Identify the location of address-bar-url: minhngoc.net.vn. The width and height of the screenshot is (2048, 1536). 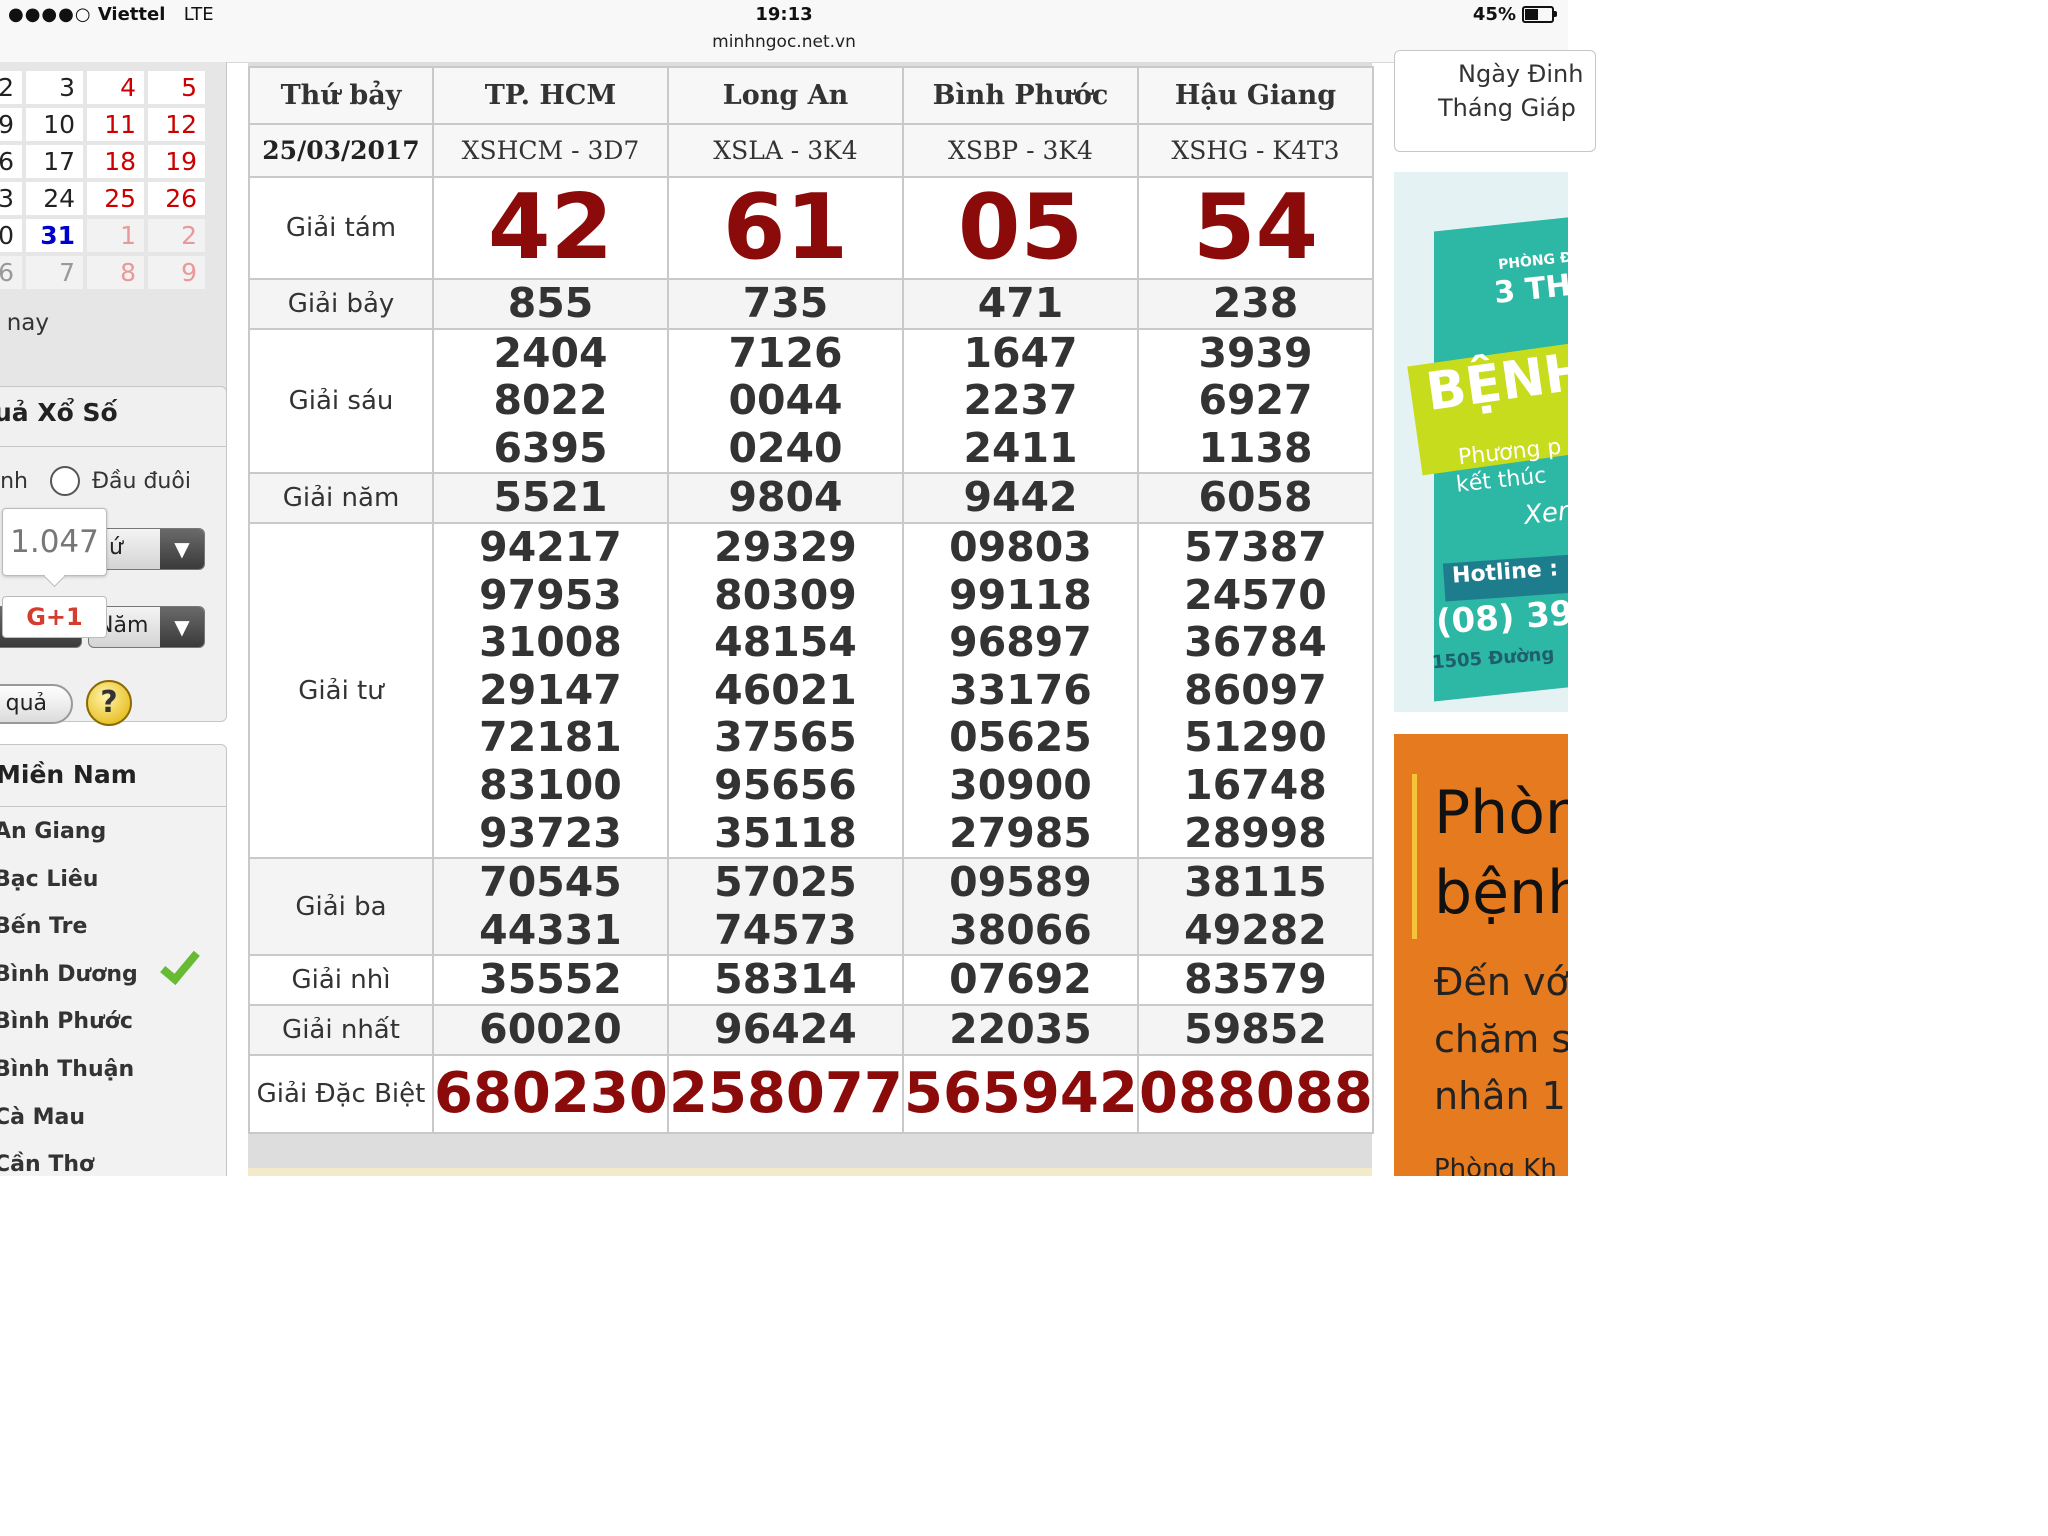
(784, 42).